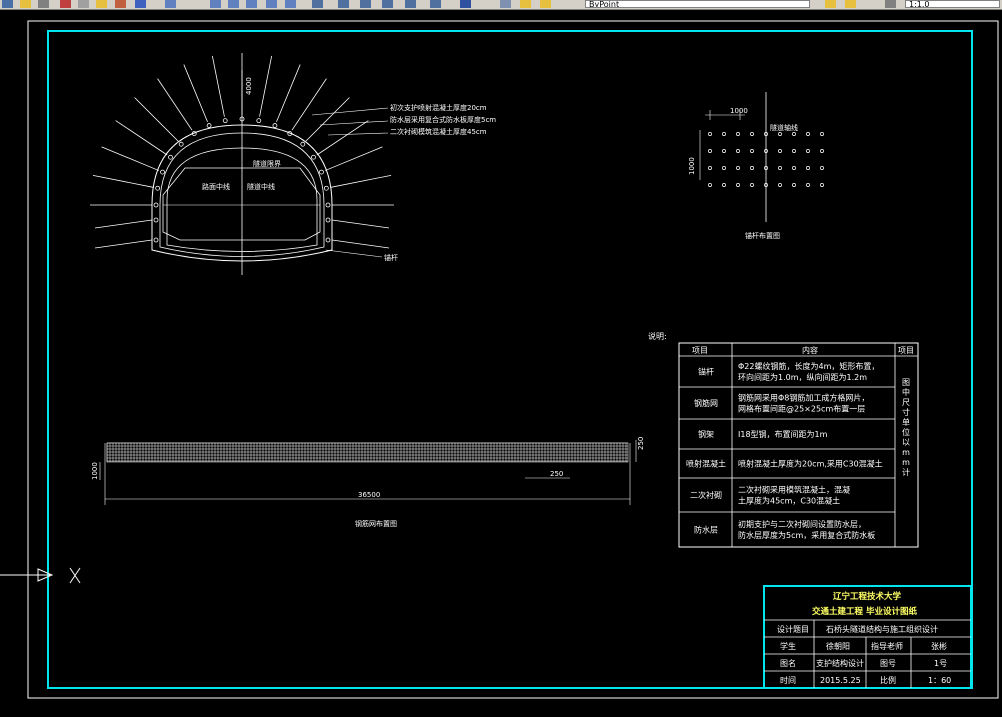  What do you see at coordinates (739, 111) in the screenshot?
I see `bolt-spacing-h: 1000` at bounding box center [739, 111].